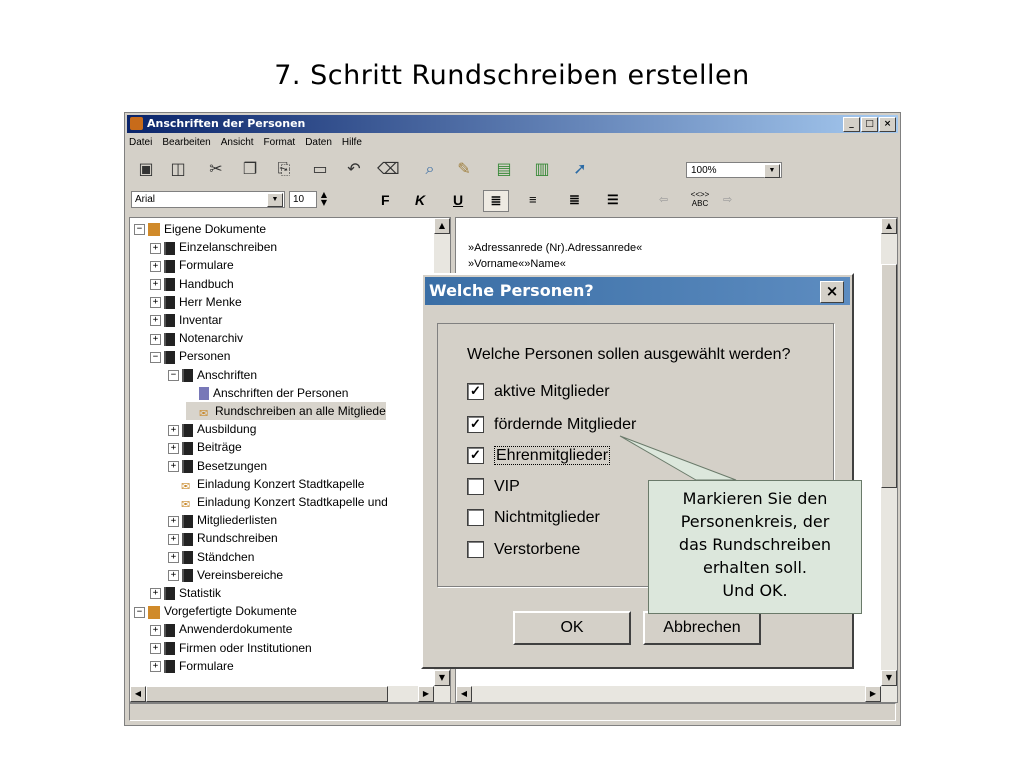  What do you see at coordinates (464, 169) in the screenshot?
I see `edit-icon: ✎` at bounding box center [464, 169].